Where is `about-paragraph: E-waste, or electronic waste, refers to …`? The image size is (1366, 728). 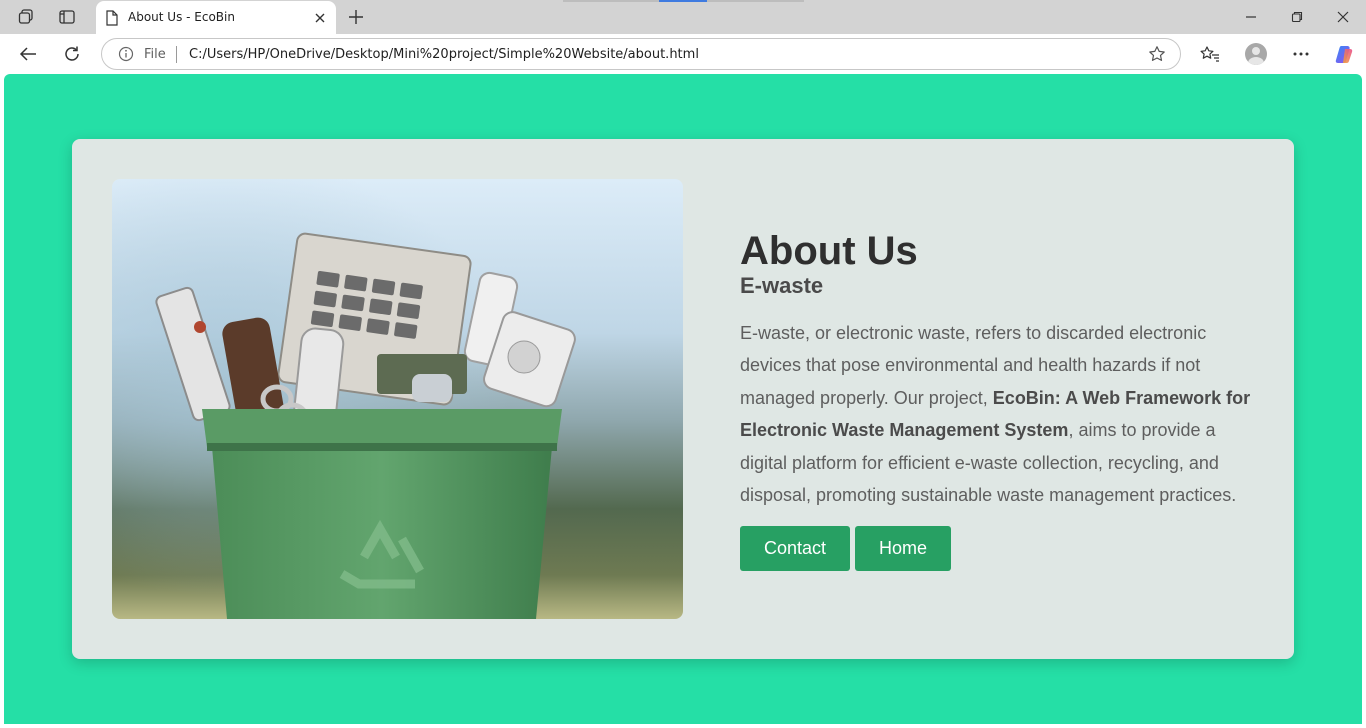 about-paragraph: E-waste, or electronic waste, refers to … is located at coordinates (1000, 414).